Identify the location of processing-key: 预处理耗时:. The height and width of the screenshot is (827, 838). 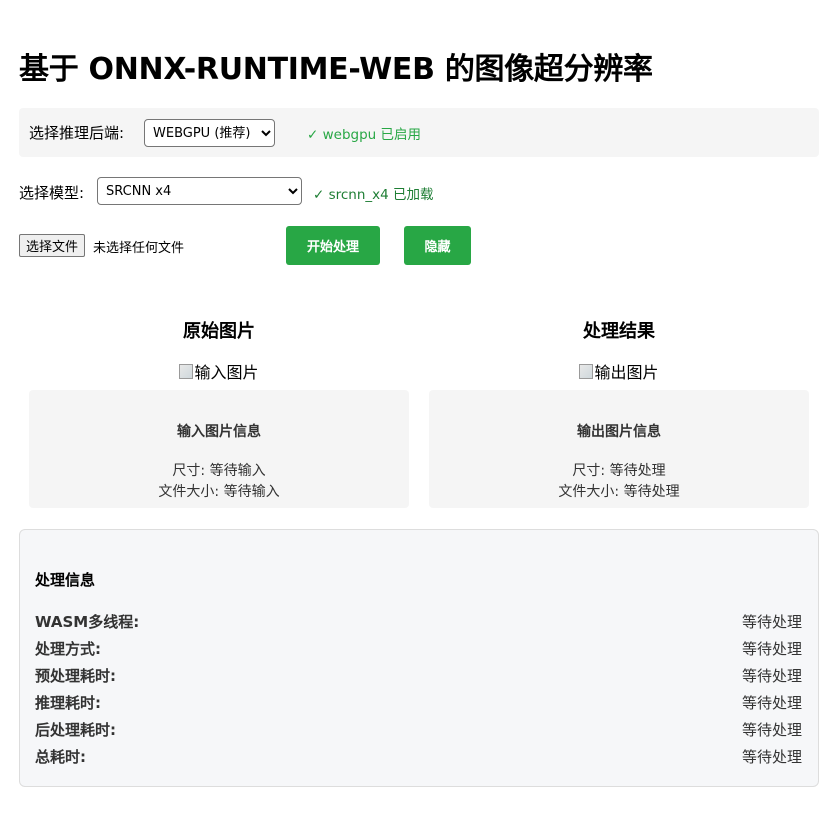
(75, 676).